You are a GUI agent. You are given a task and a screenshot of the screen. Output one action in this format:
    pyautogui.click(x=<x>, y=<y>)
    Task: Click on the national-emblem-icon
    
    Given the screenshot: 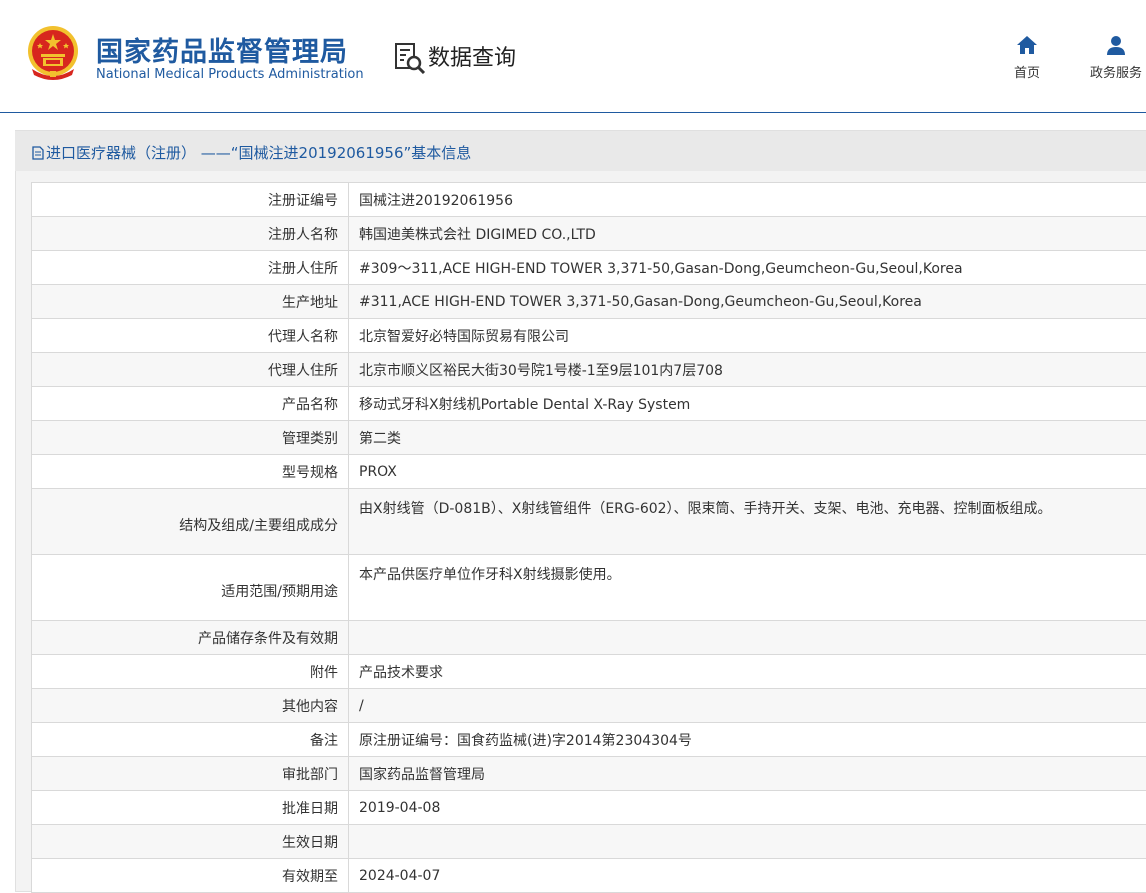 What is the action you would take?
    pyautogui.click(x=53, y=53)
    